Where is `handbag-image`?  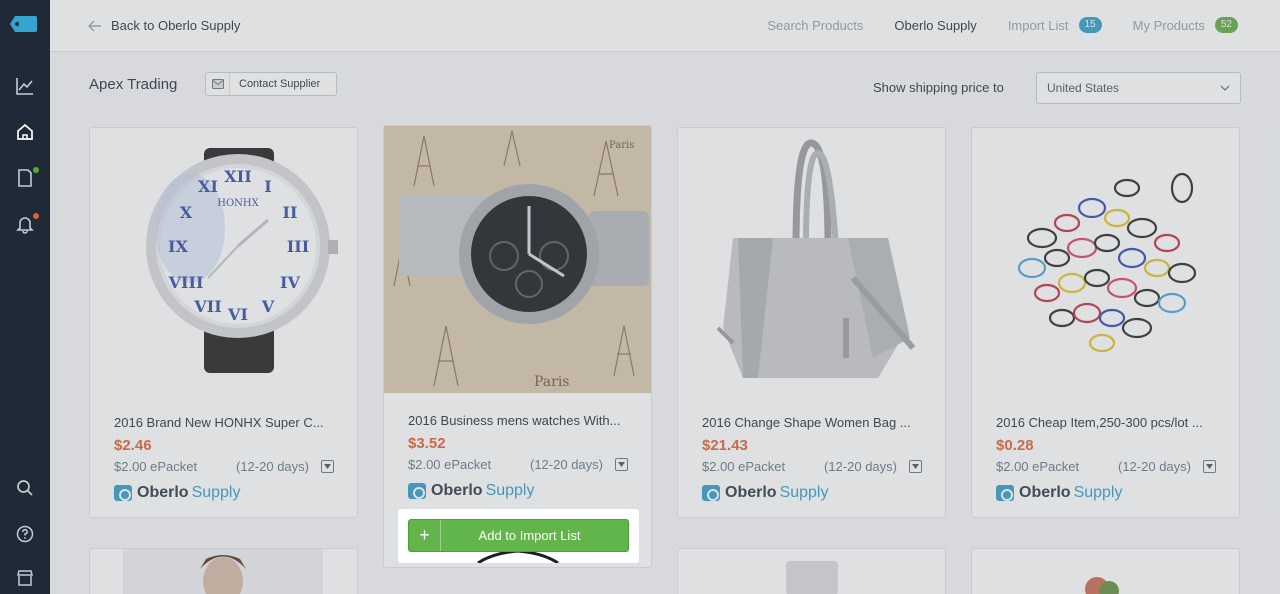 handbag-image is located at coordinates (816, 258).